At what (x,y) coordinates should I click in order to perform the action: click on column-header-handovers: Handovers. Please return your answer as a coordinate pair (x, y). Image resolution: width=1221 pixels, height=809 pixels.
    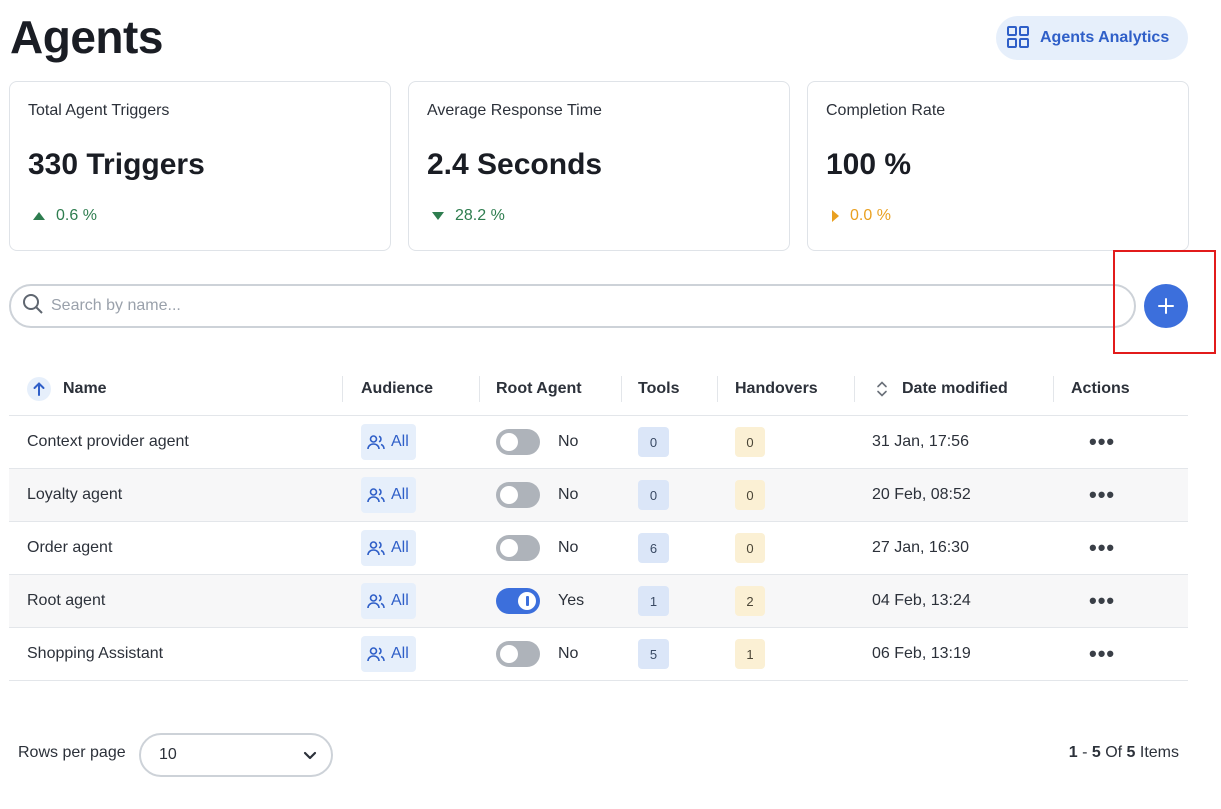
    Looking at the image, I should click on (785, 389).